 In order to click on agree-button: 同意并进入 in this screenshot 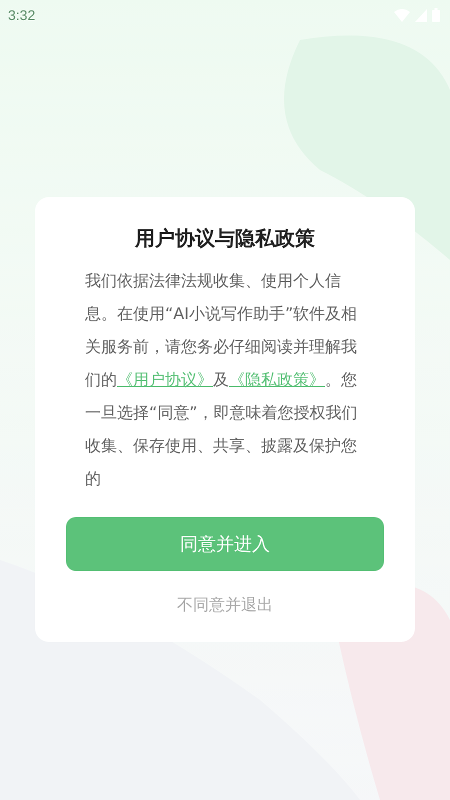, I will do `click(225, 544)`.